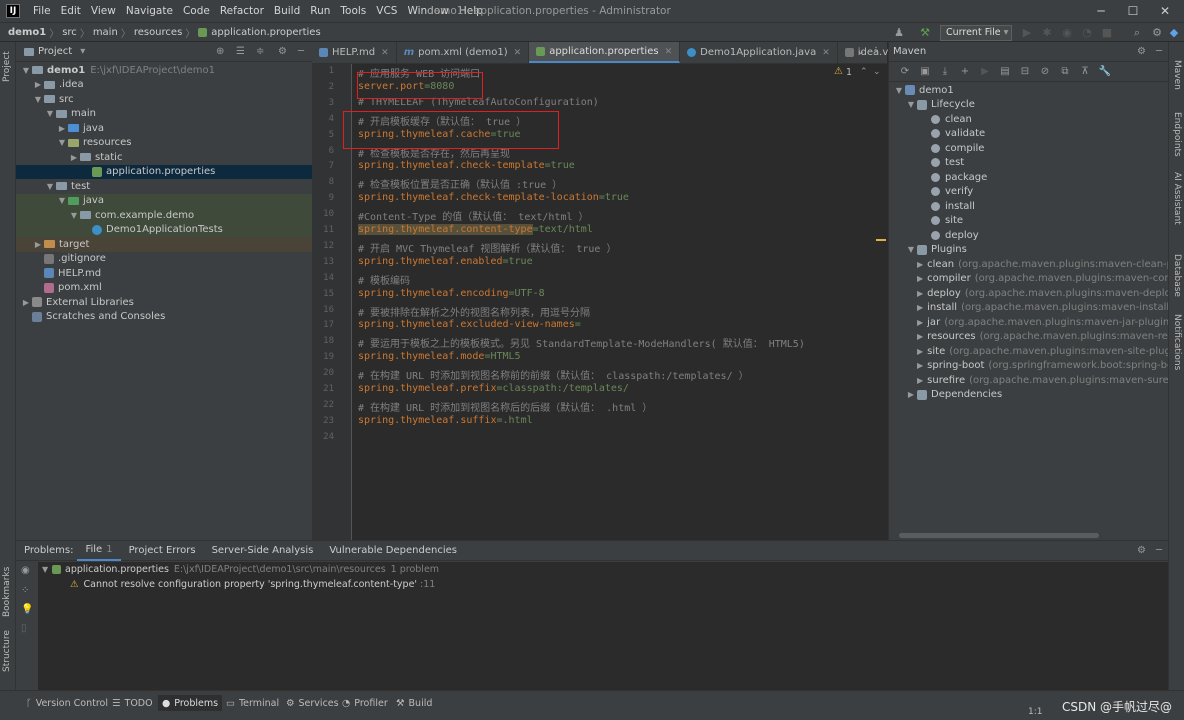  I want to click on menu-run: Run, so click(320, 11).